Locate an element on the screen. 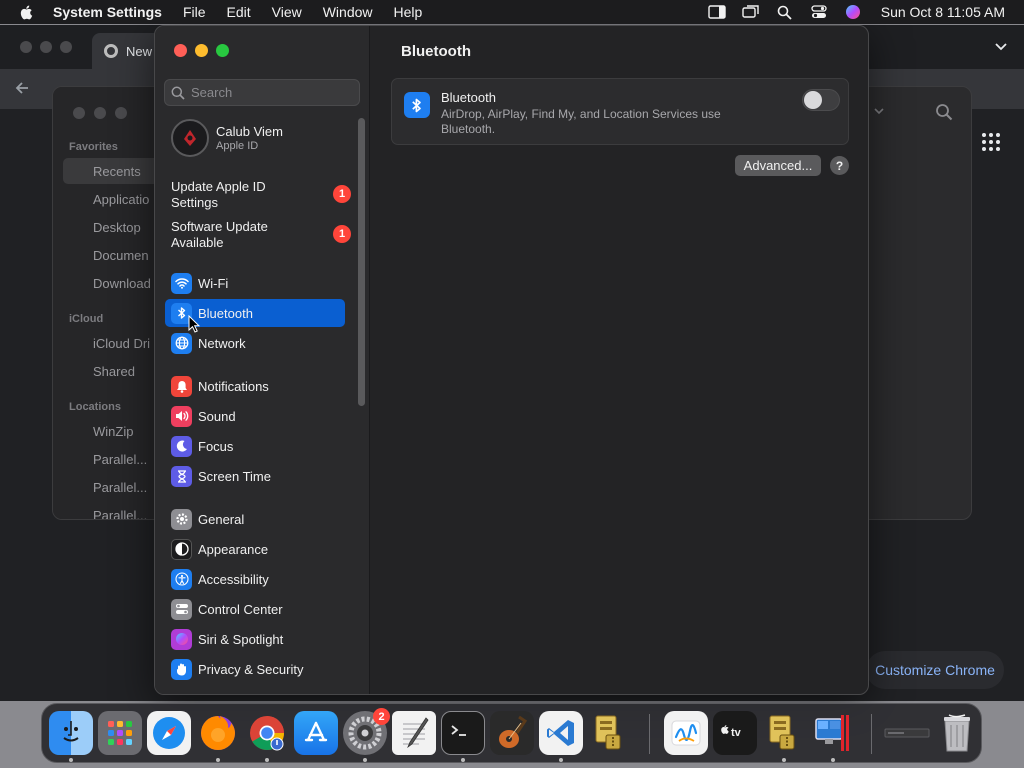  trash-app-icon is located at coordinates (957, 733).